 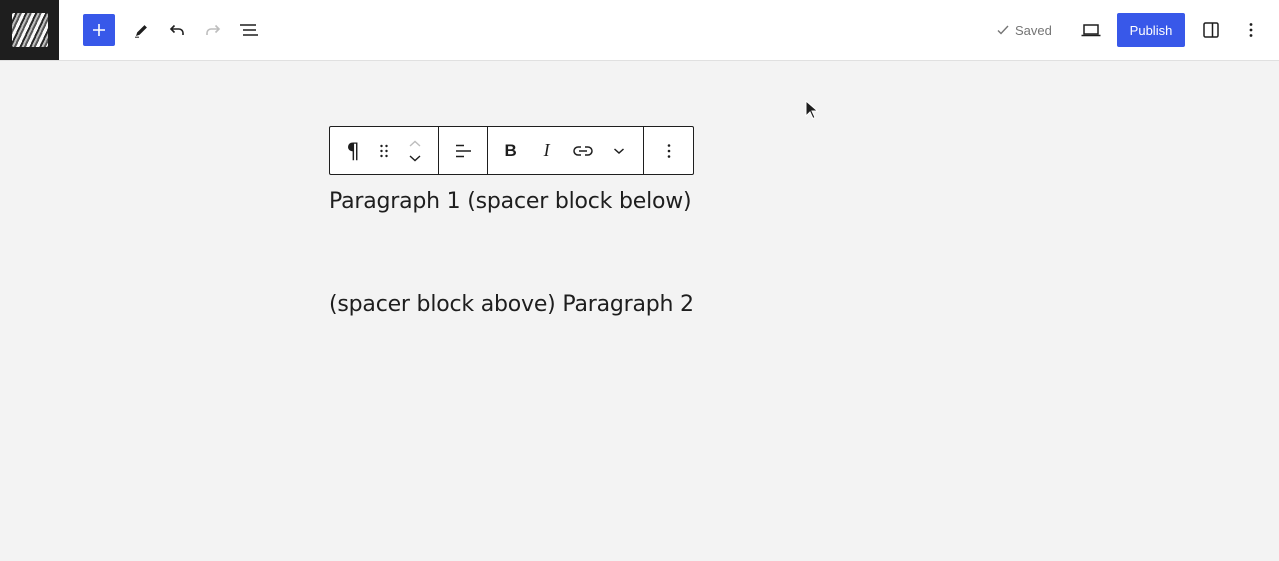 I want to click on drag-handle-icon, so click(x=384, y=150).